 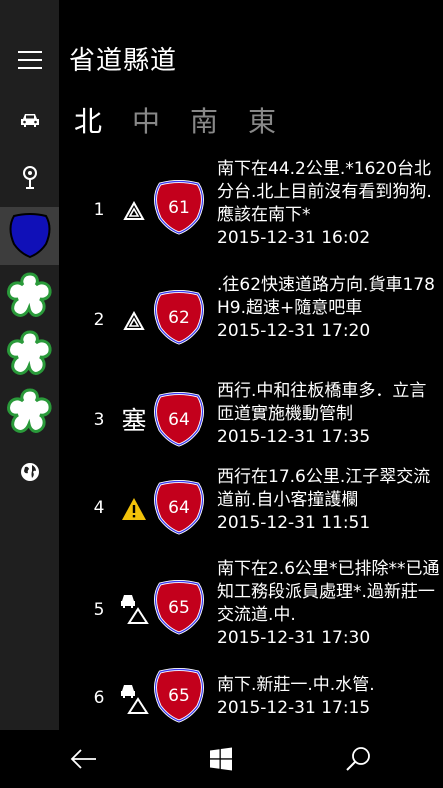 What do you see at coordinates (134, 509) in the screenshot?
I see `warning-icon` at bounding box center [134, 509].